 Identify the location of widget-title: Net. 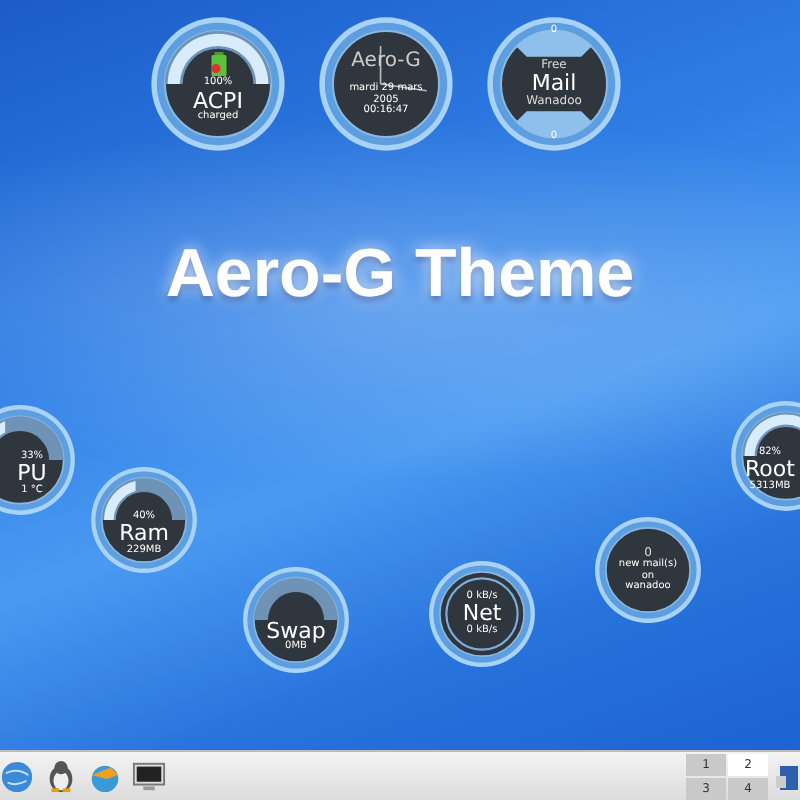
(482, 614).